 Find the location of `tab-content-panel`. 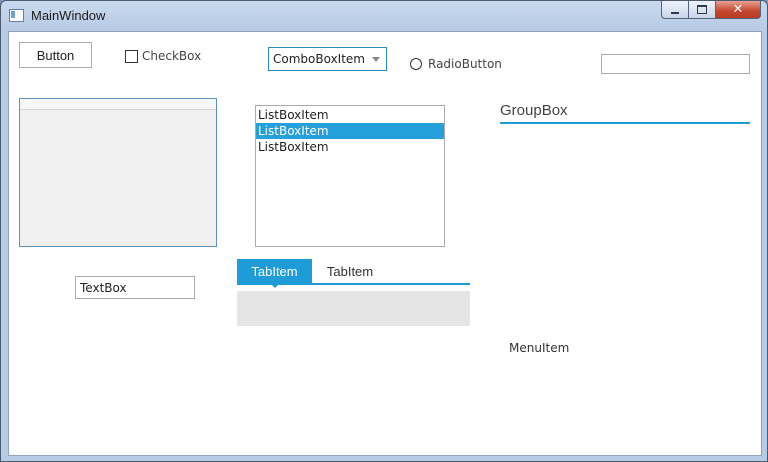

tab-content-panel is located at coordinates (353, 308).